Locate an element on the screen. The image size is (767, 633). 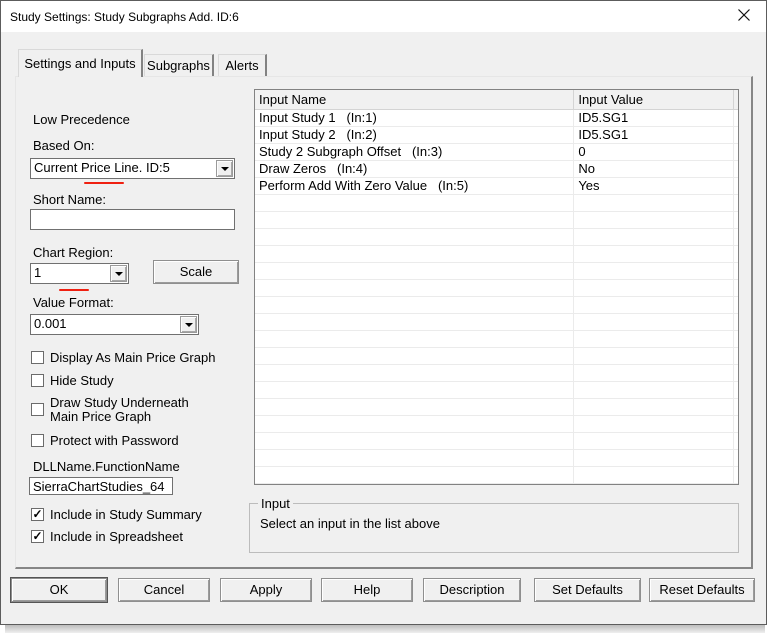
tab-subgraphs: Subgraphs is located at coordinates (179, 65).